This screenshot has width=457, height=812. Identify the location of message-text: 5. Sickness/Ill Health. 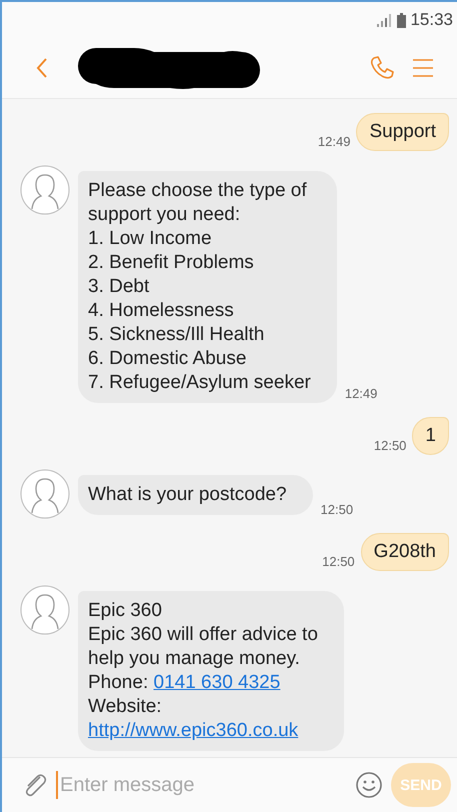
(177, 335).